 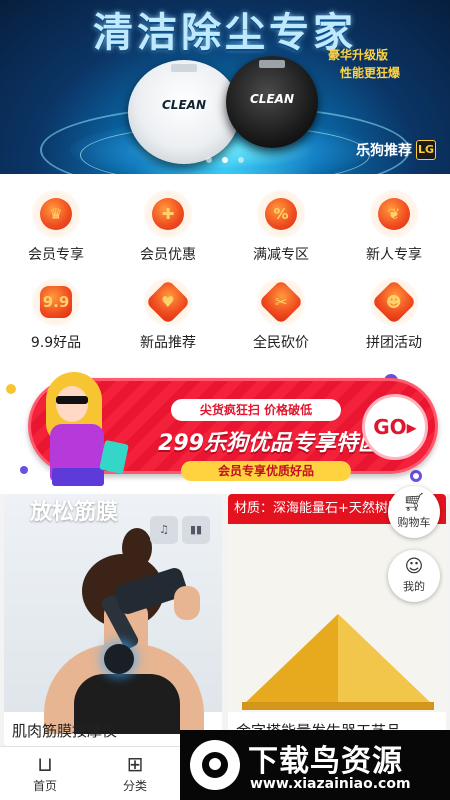 I want to click on tab-category-label: 分类, so click(x=134, y=786).